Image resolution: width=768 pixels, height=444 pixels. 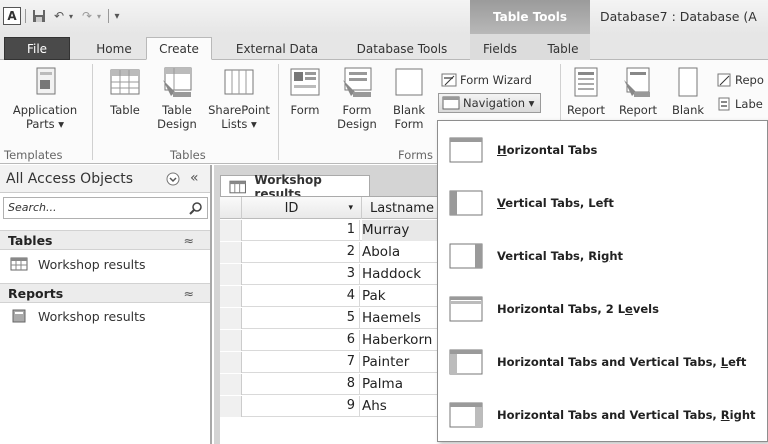 I want to click on cell-id: 8, so click(x=301, y=384).